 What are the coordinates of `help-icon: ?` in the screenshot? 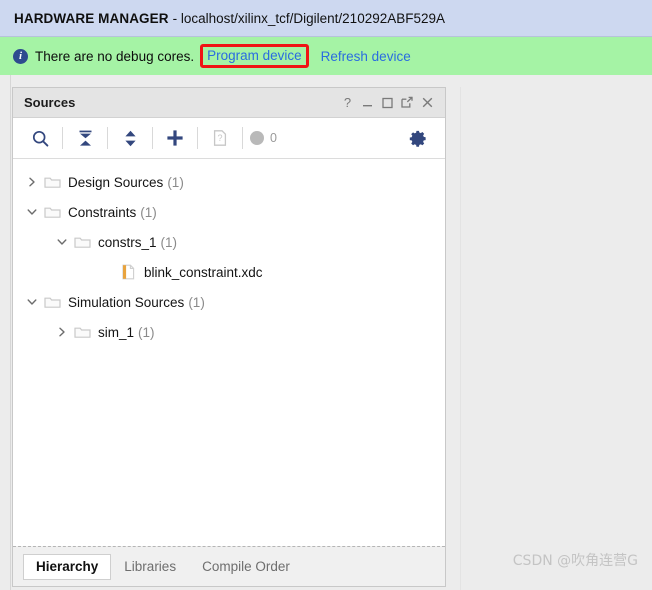 It's located at (347, 103).